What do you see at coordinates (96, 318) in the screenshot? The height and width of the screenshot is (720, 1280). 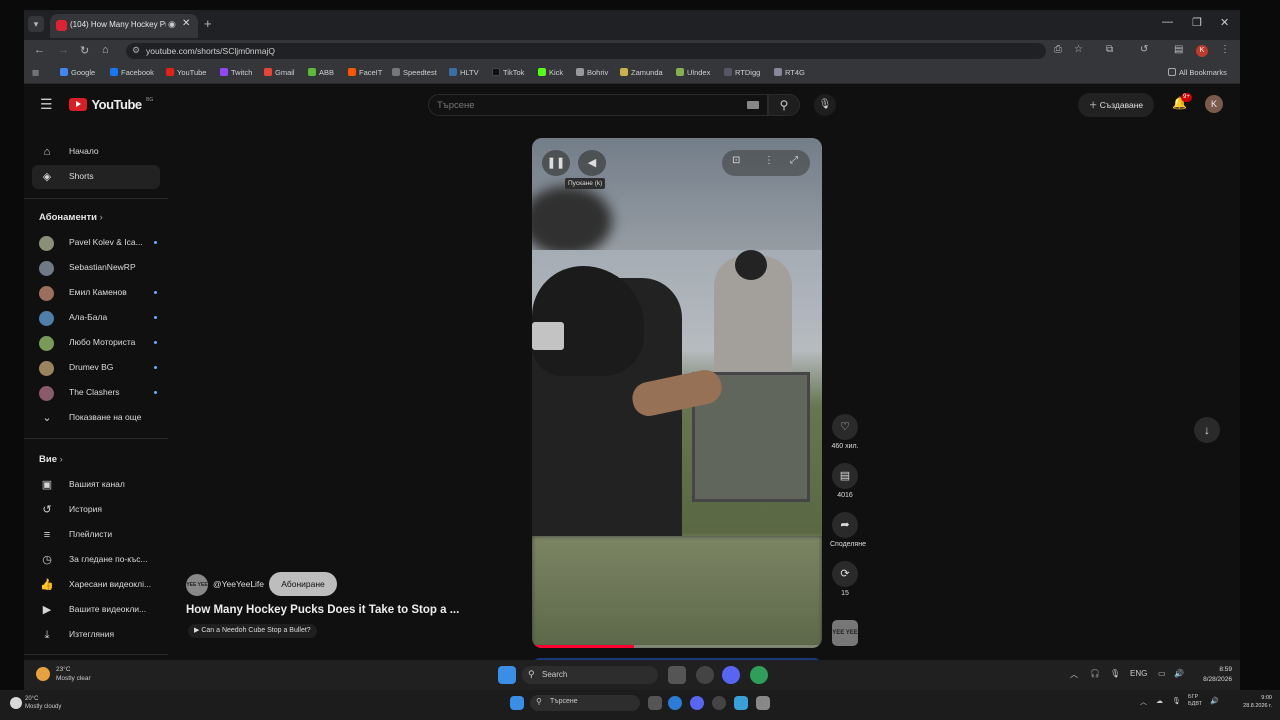 I see `sidebar-item-subscription: Ала-Бала` at bounding box center [96, 318].